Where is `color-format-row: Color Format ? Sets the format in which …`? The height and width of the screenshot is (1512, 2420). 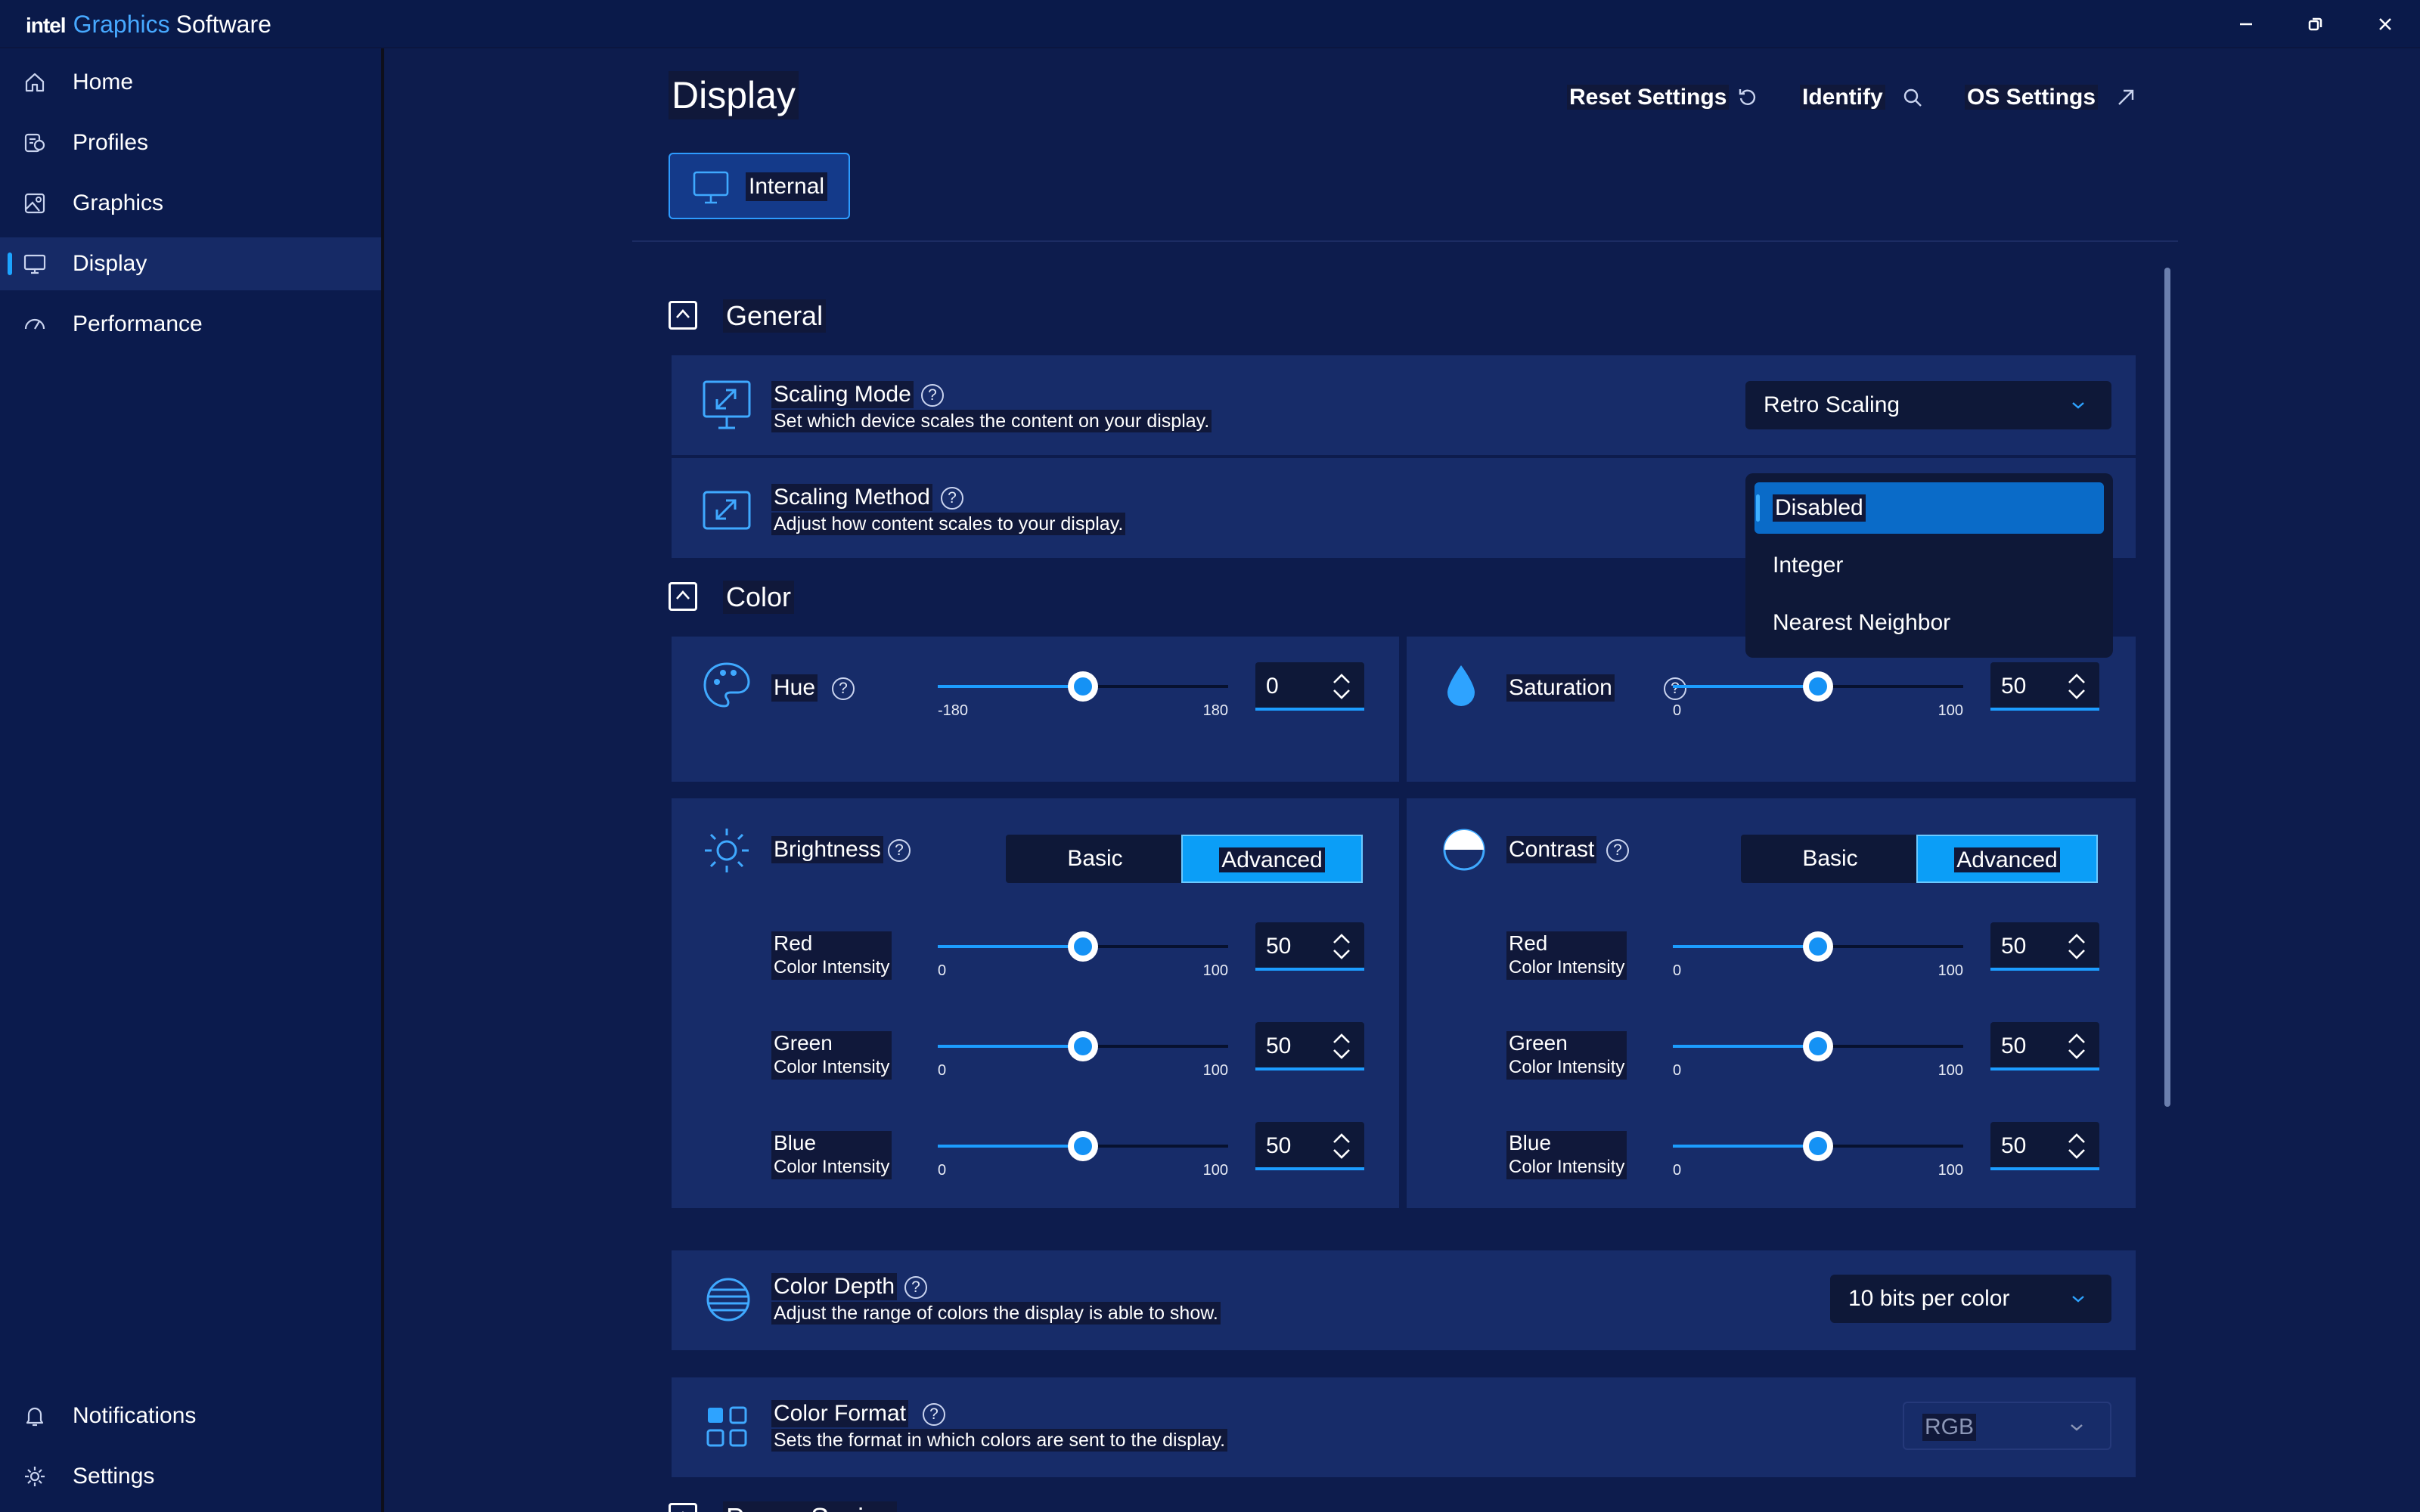
color-format-row: Color Format ? Sets the format in which … is located at coordinates (1404, 1427).